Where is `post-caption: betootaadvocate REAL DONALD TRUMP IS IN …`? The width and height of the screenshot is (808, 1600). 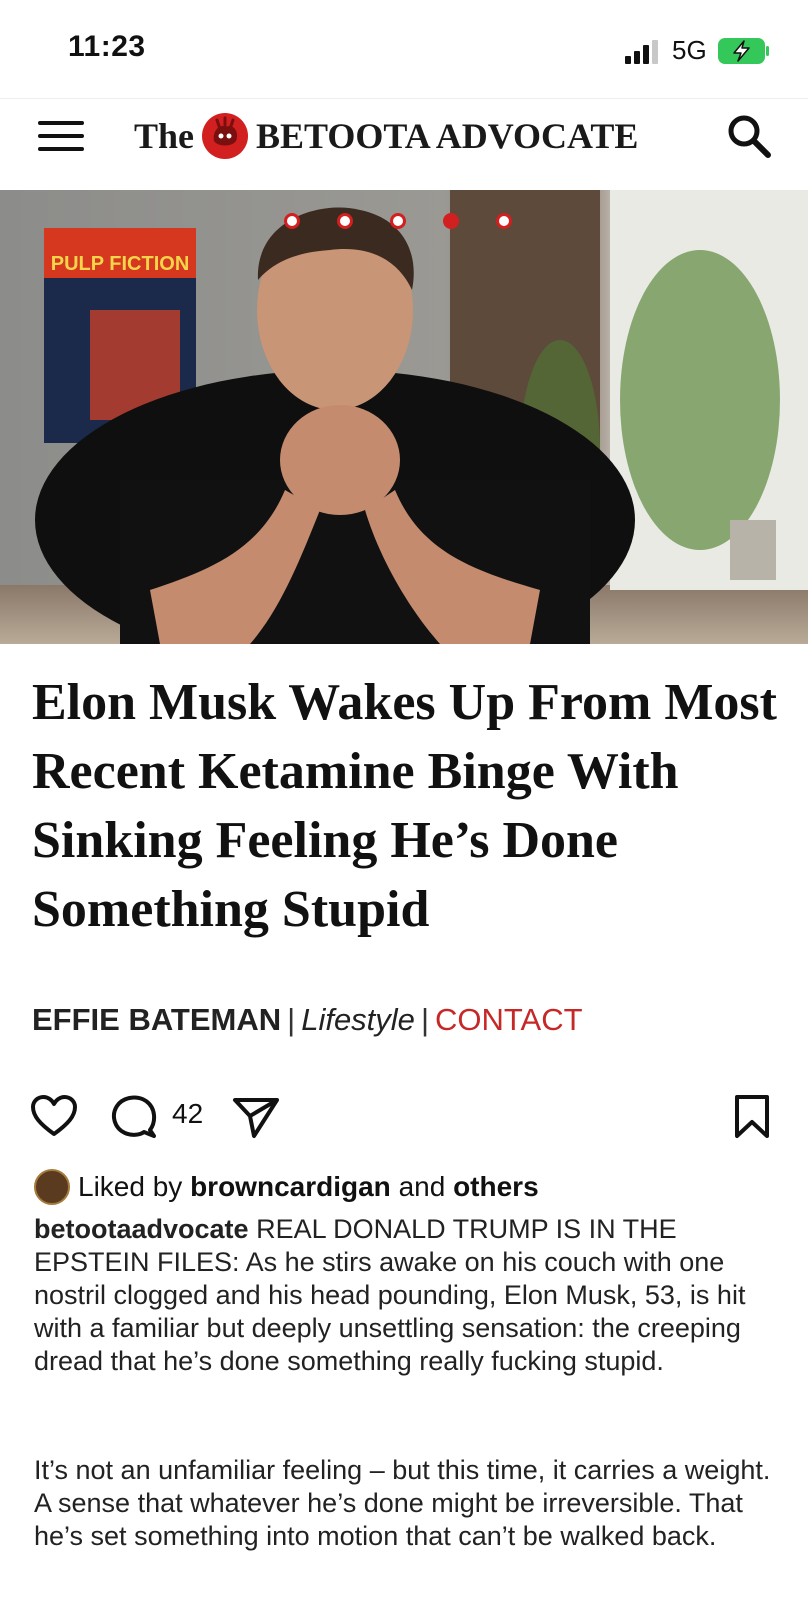 post-caption: betootaadvocate REAL DONALD TRUMP IS IN … is located at coordinates (409, 1295).